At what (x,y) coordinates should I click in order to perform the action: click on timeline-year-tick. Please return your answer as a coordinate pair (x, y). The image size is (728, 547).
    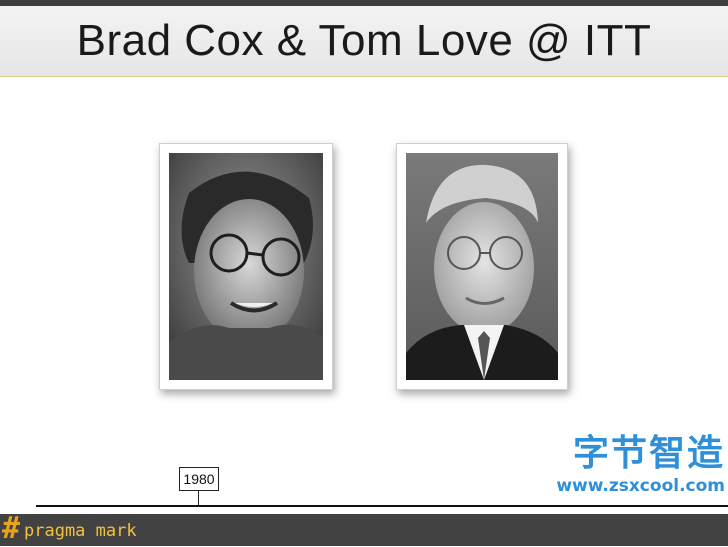
    Looking at the image, I should click on (198, 498).